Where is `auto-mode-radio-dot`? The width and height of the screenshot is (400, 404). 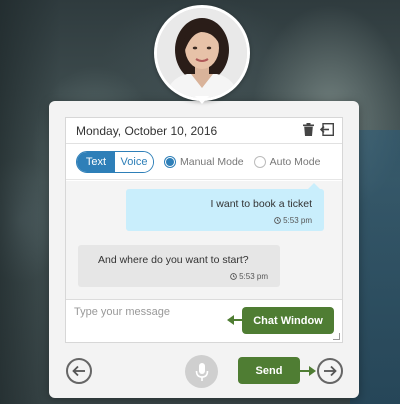
auto-mode-radio-dot is located at coordinates (259, 161).